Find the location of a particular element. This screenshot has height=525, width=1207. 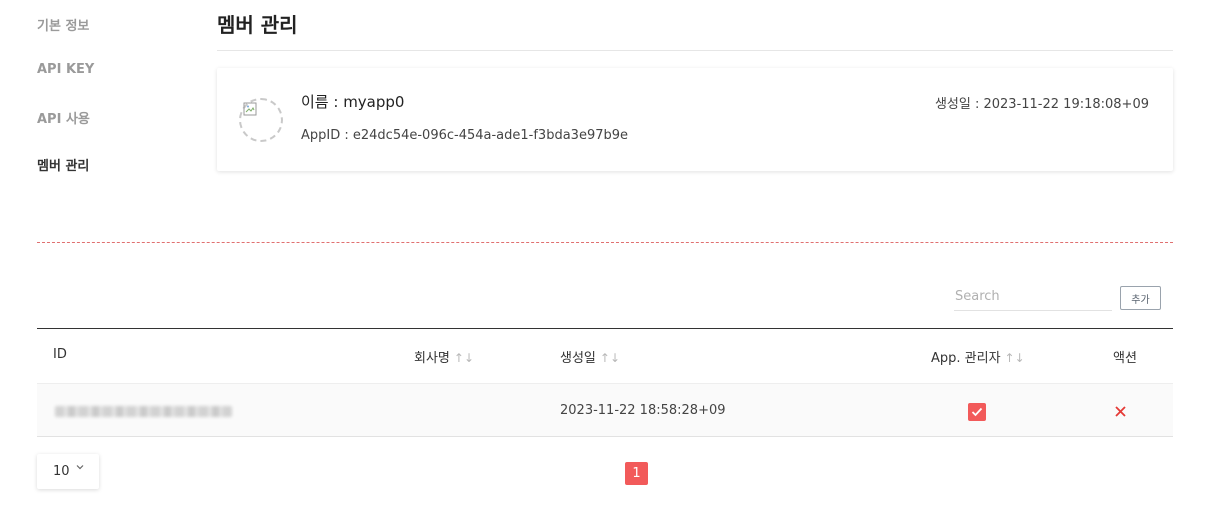

column-header-created: 생성일 ↑↓ is located at coordinates (590, 356).